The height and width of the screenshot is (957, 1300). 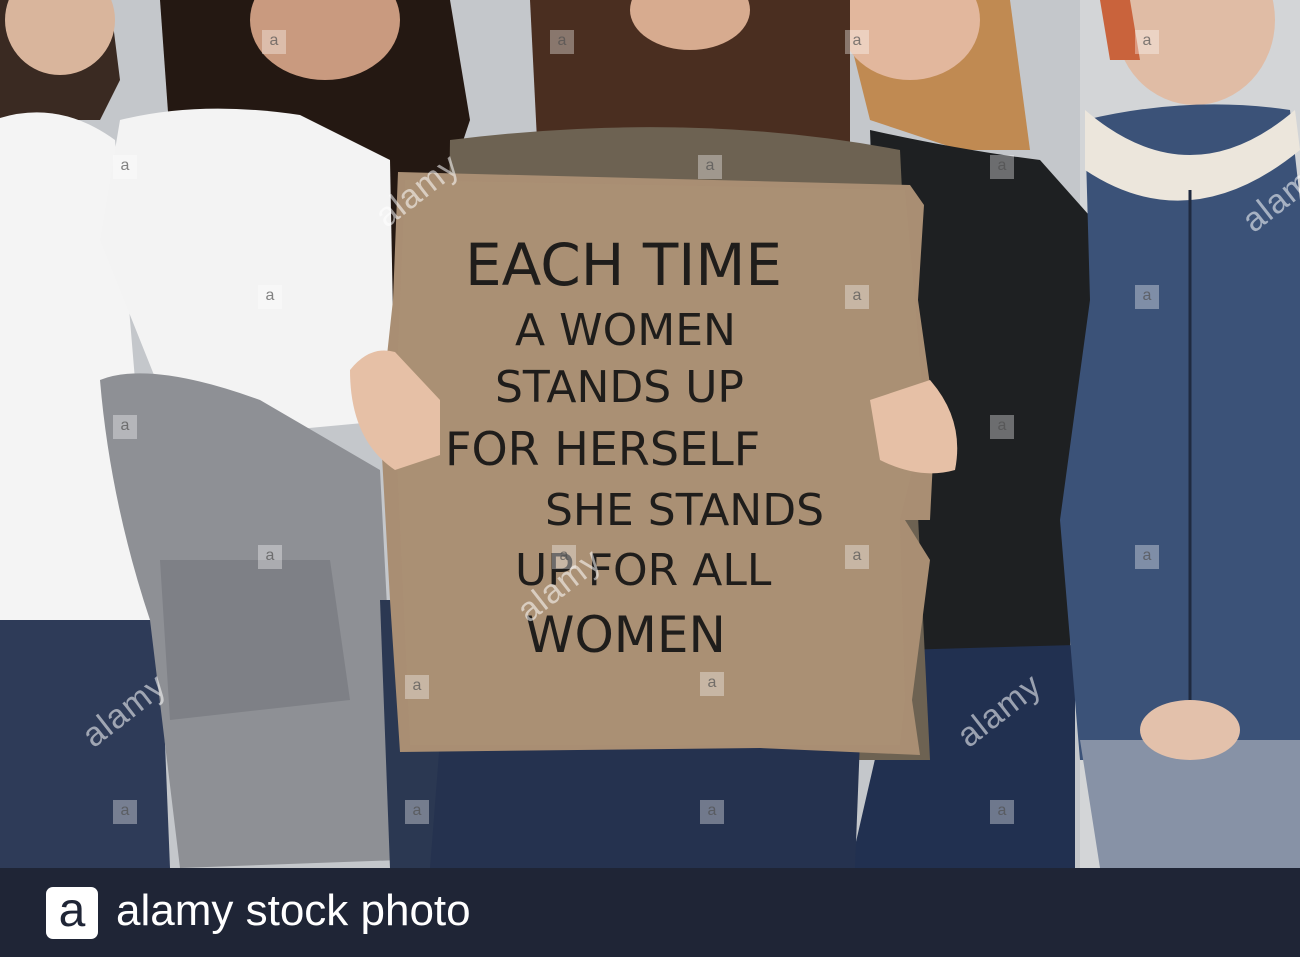 What do you see at coordinates (293, 910) in the screenshot?
I see `footer-caption: alamy stock photo` at bounding box center [293, 910].